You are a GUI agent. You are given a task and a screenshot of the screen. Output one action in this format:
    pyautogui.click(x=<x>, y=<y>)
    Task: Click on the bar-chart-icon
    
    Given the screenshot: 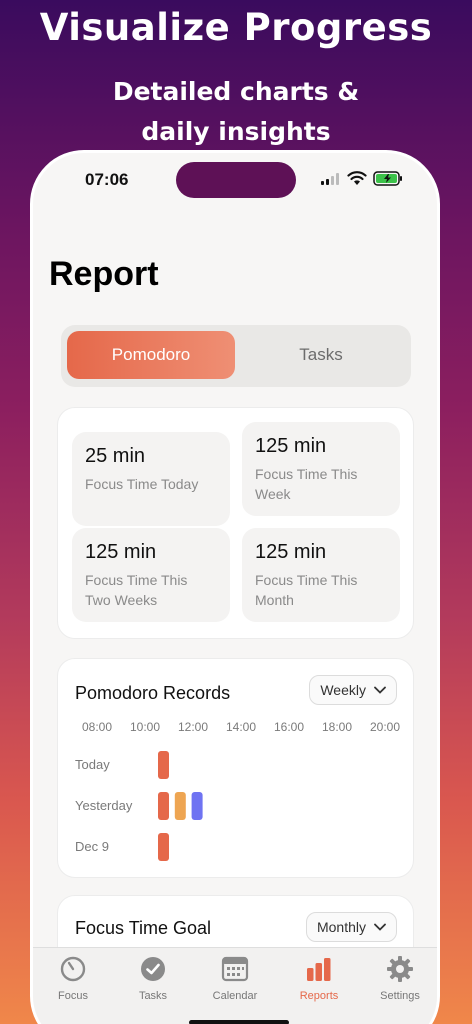 What is the action you would take?
    pyautogui.click(x=319, y=969)
    